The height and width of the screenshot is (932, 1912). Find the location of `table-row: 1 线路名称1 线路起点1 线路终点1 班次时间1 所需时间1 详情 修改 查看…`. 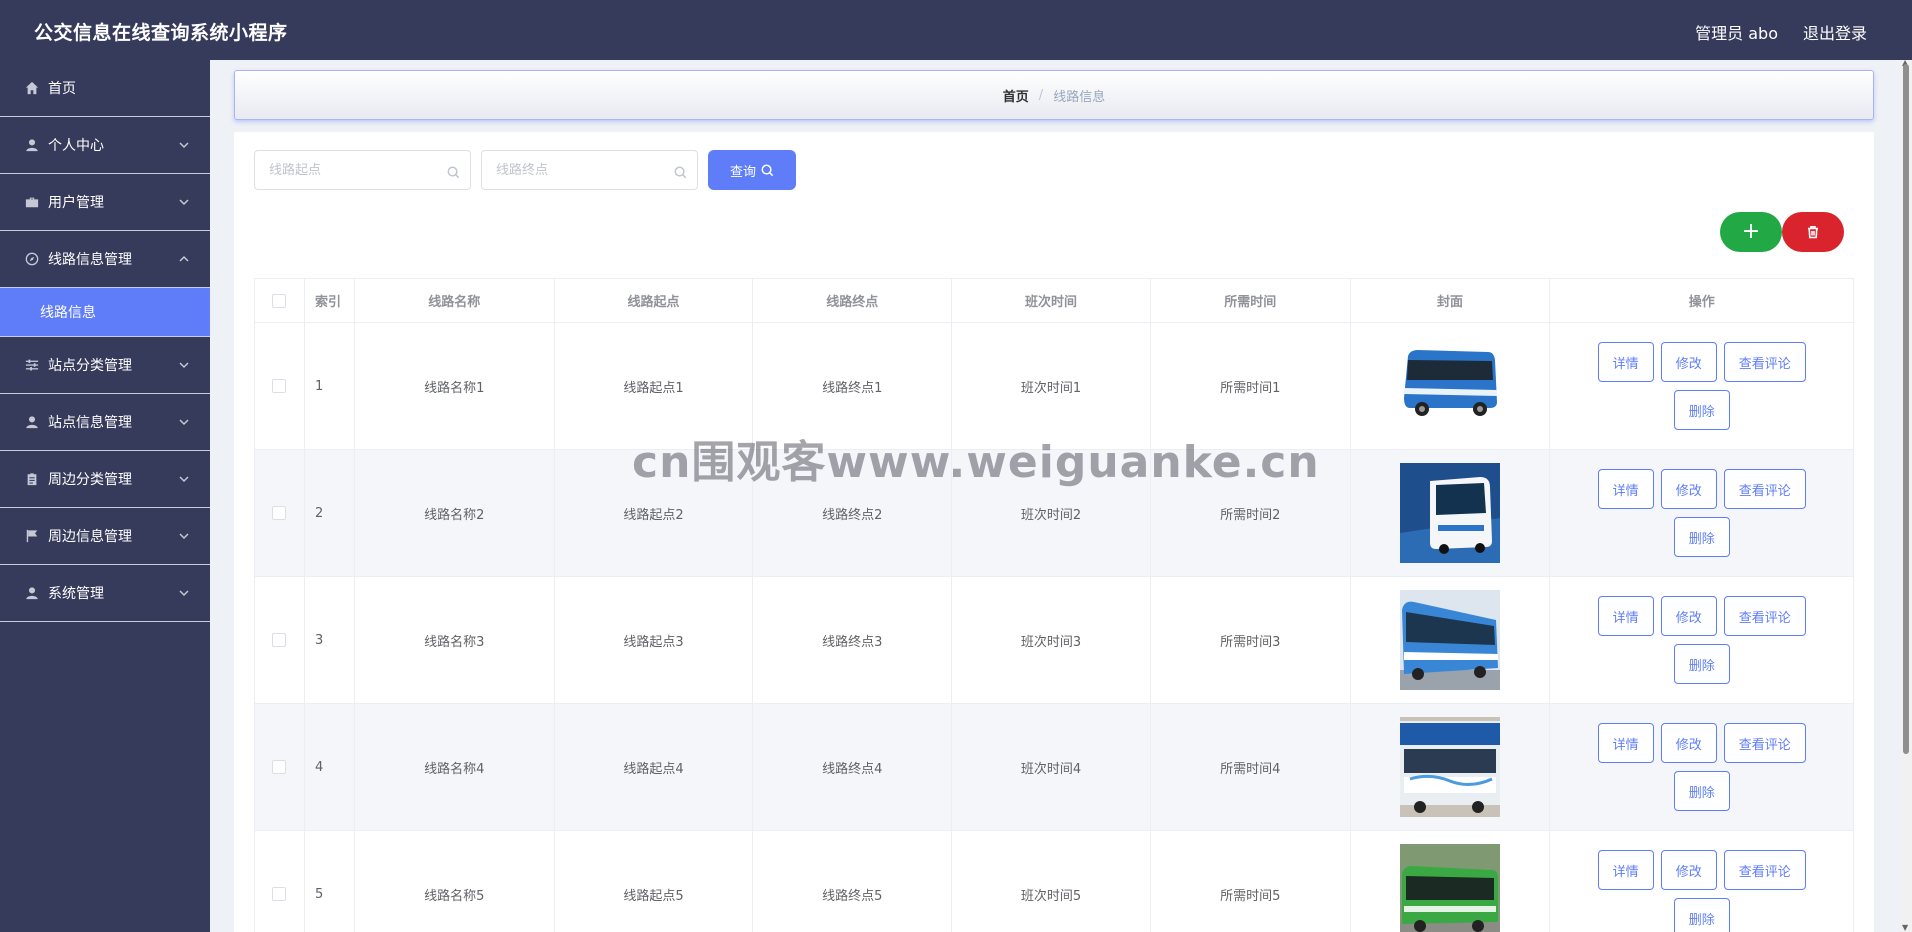

table-row: 1 线路名称1 线路起点1 线路终点1 班次时间1 所需时间1 详情 修改 查看… is located at coordinates (1054, 386).